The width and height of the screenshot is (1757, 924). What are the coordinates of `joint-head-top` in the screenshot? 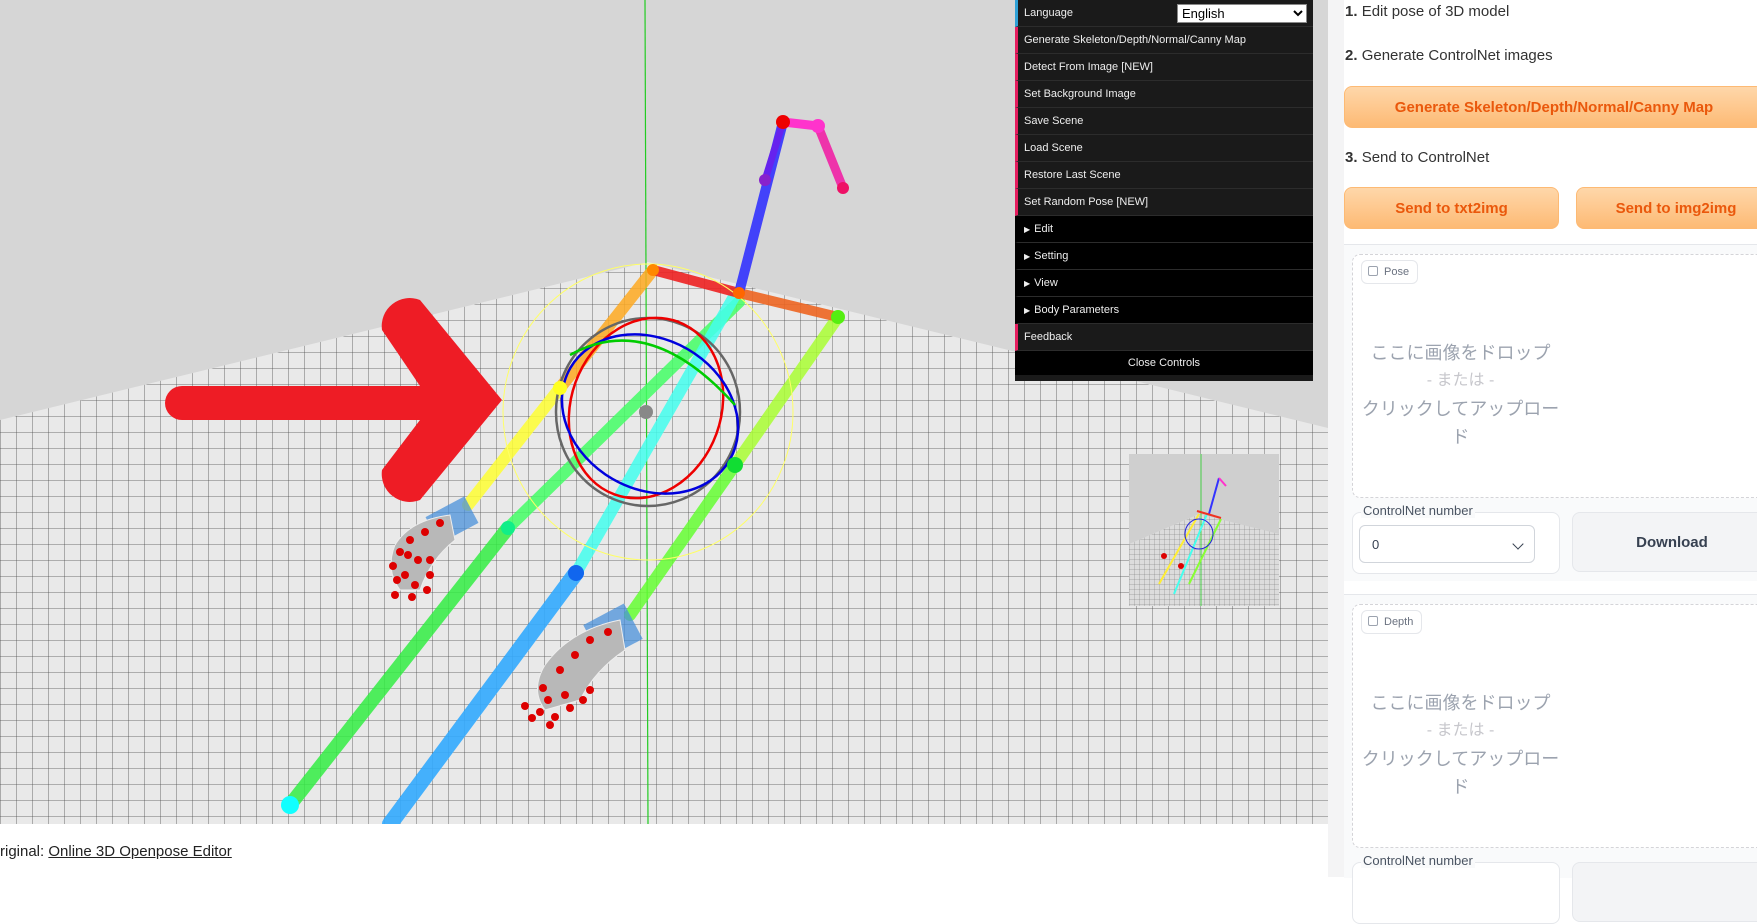 It's located at (783, 122).